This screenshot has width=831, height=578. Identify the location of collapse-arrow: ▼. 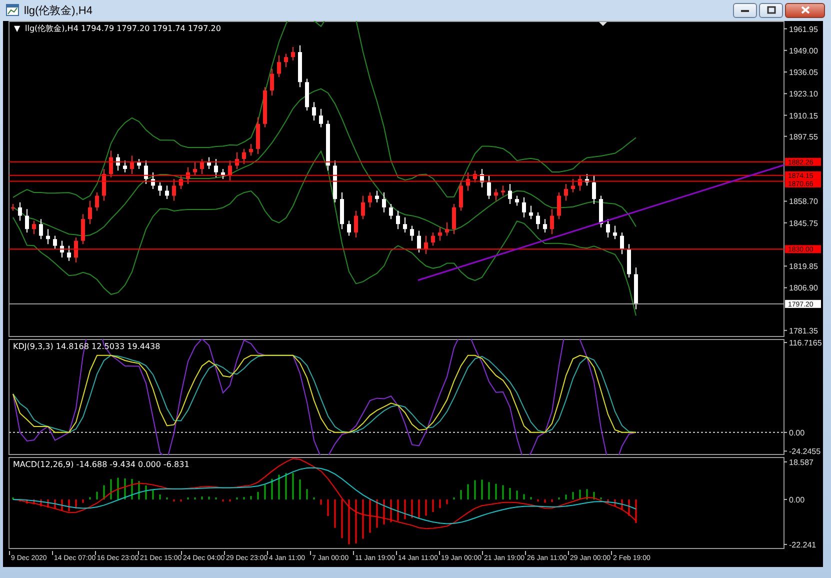
(17, 28).